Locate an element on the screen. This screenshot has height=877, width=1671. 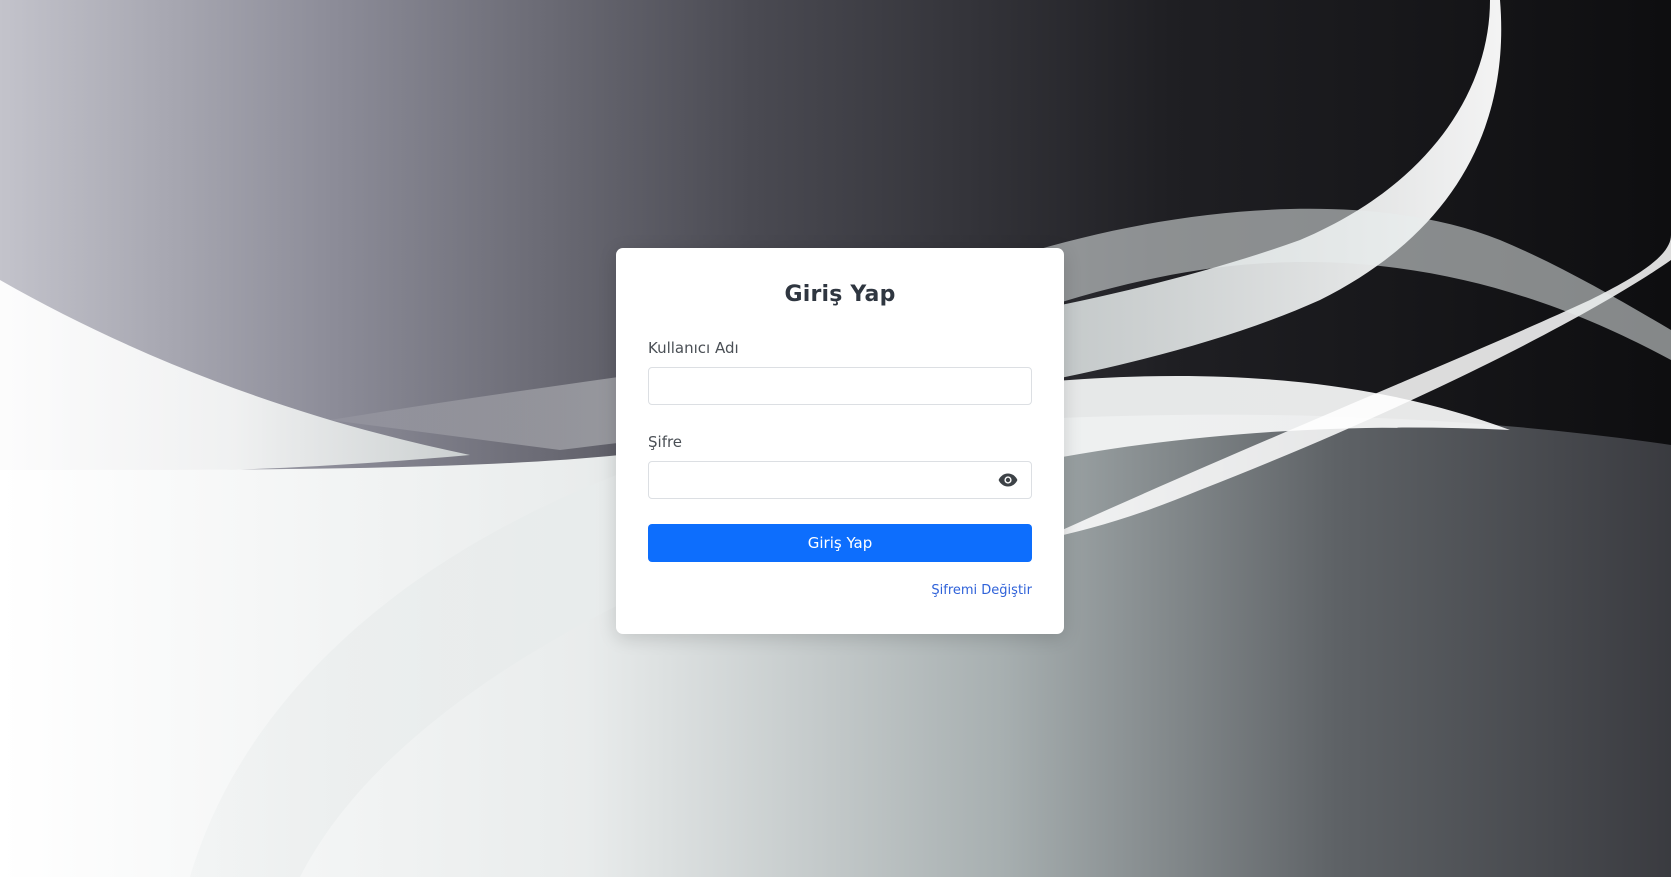
password-visibility-toggle is located at coordinates (1008, 480).